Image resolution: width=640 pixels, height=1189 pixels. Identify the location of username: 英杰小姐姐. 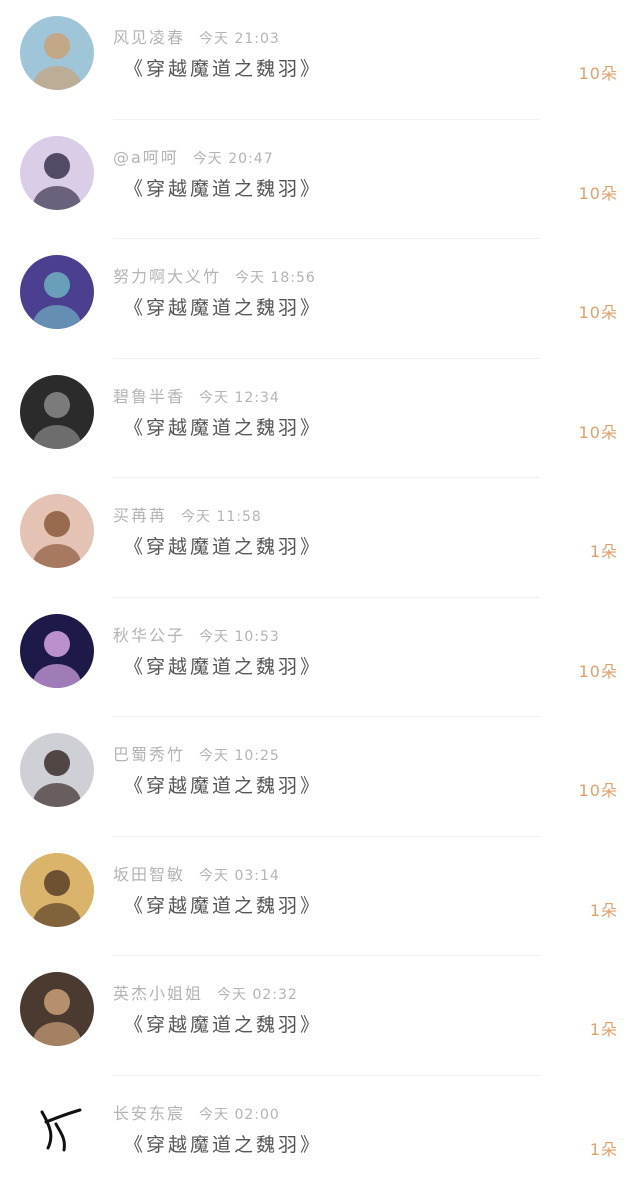
(158, 993).